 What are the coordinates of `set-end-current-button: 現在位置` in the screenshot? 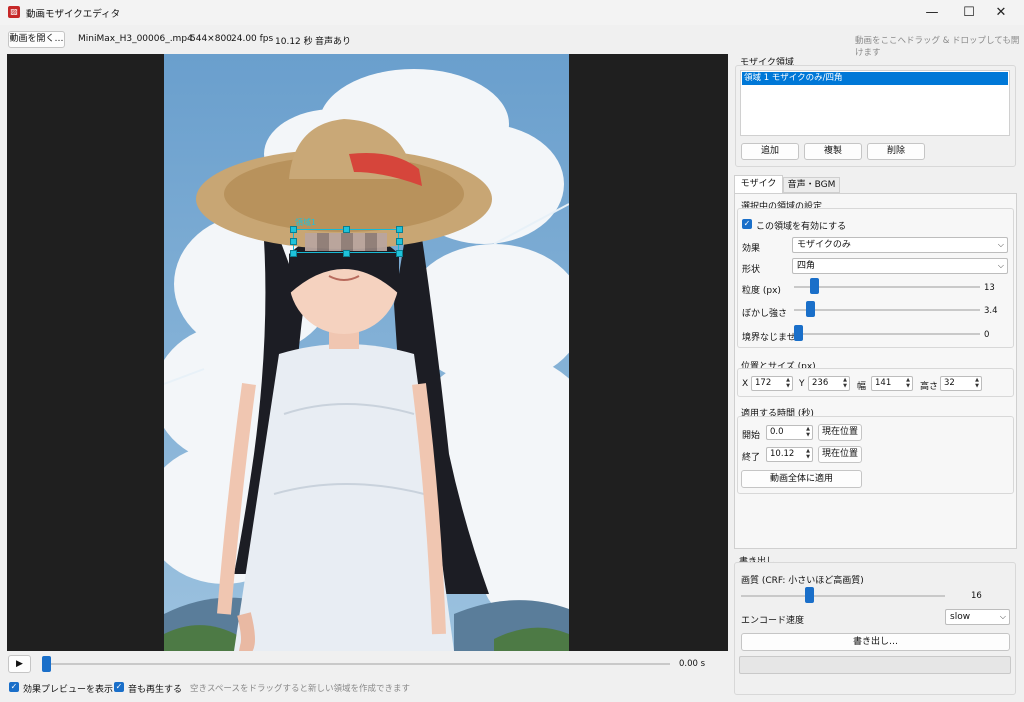 It's located at (840, 454).